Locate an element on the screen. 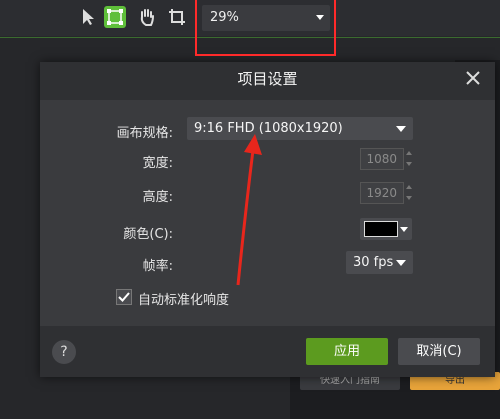  annotation-arrow-icon is located at coordinates (249, 210).